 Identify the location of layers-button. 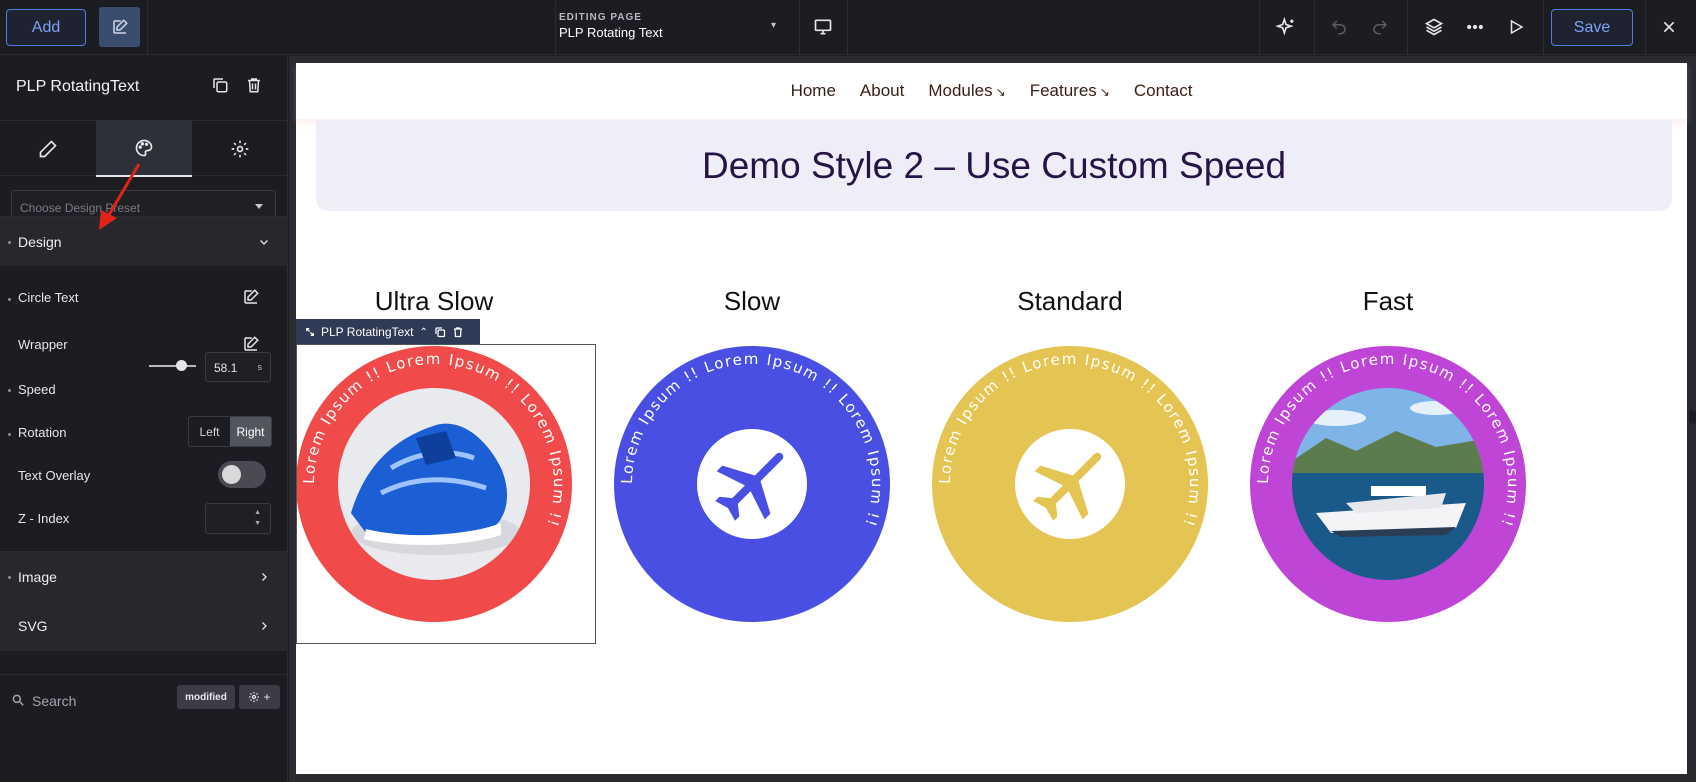
(1434, 27).